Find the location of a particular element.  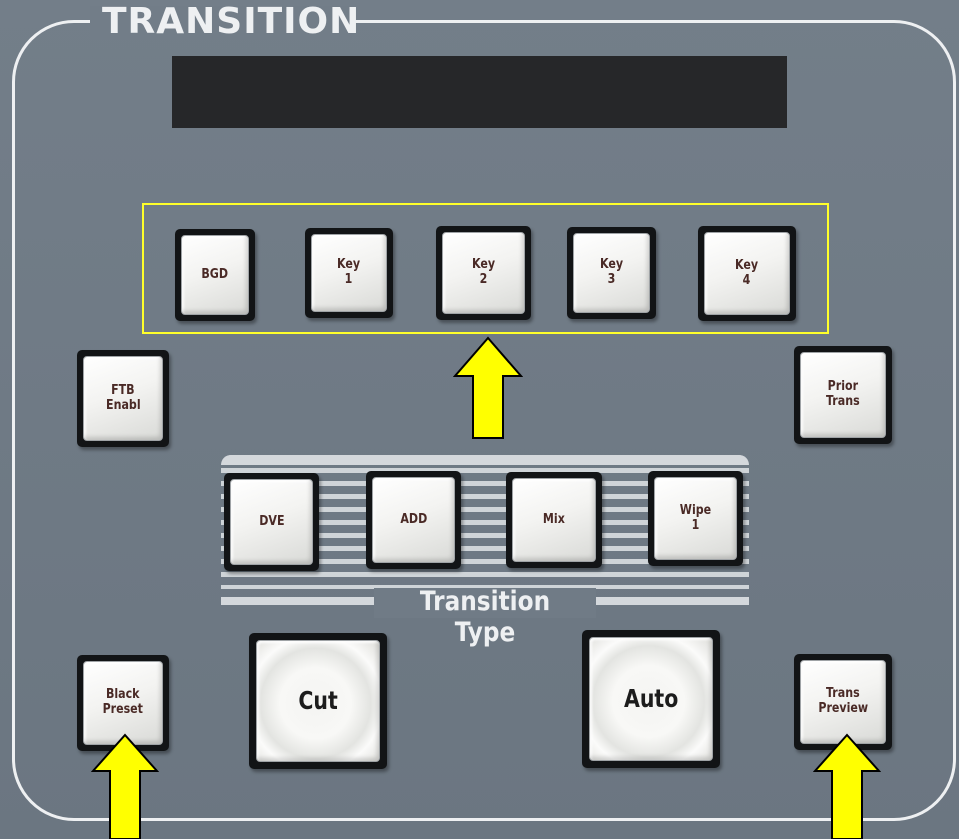

button-label: Mix is located at coordinates (554, 519).